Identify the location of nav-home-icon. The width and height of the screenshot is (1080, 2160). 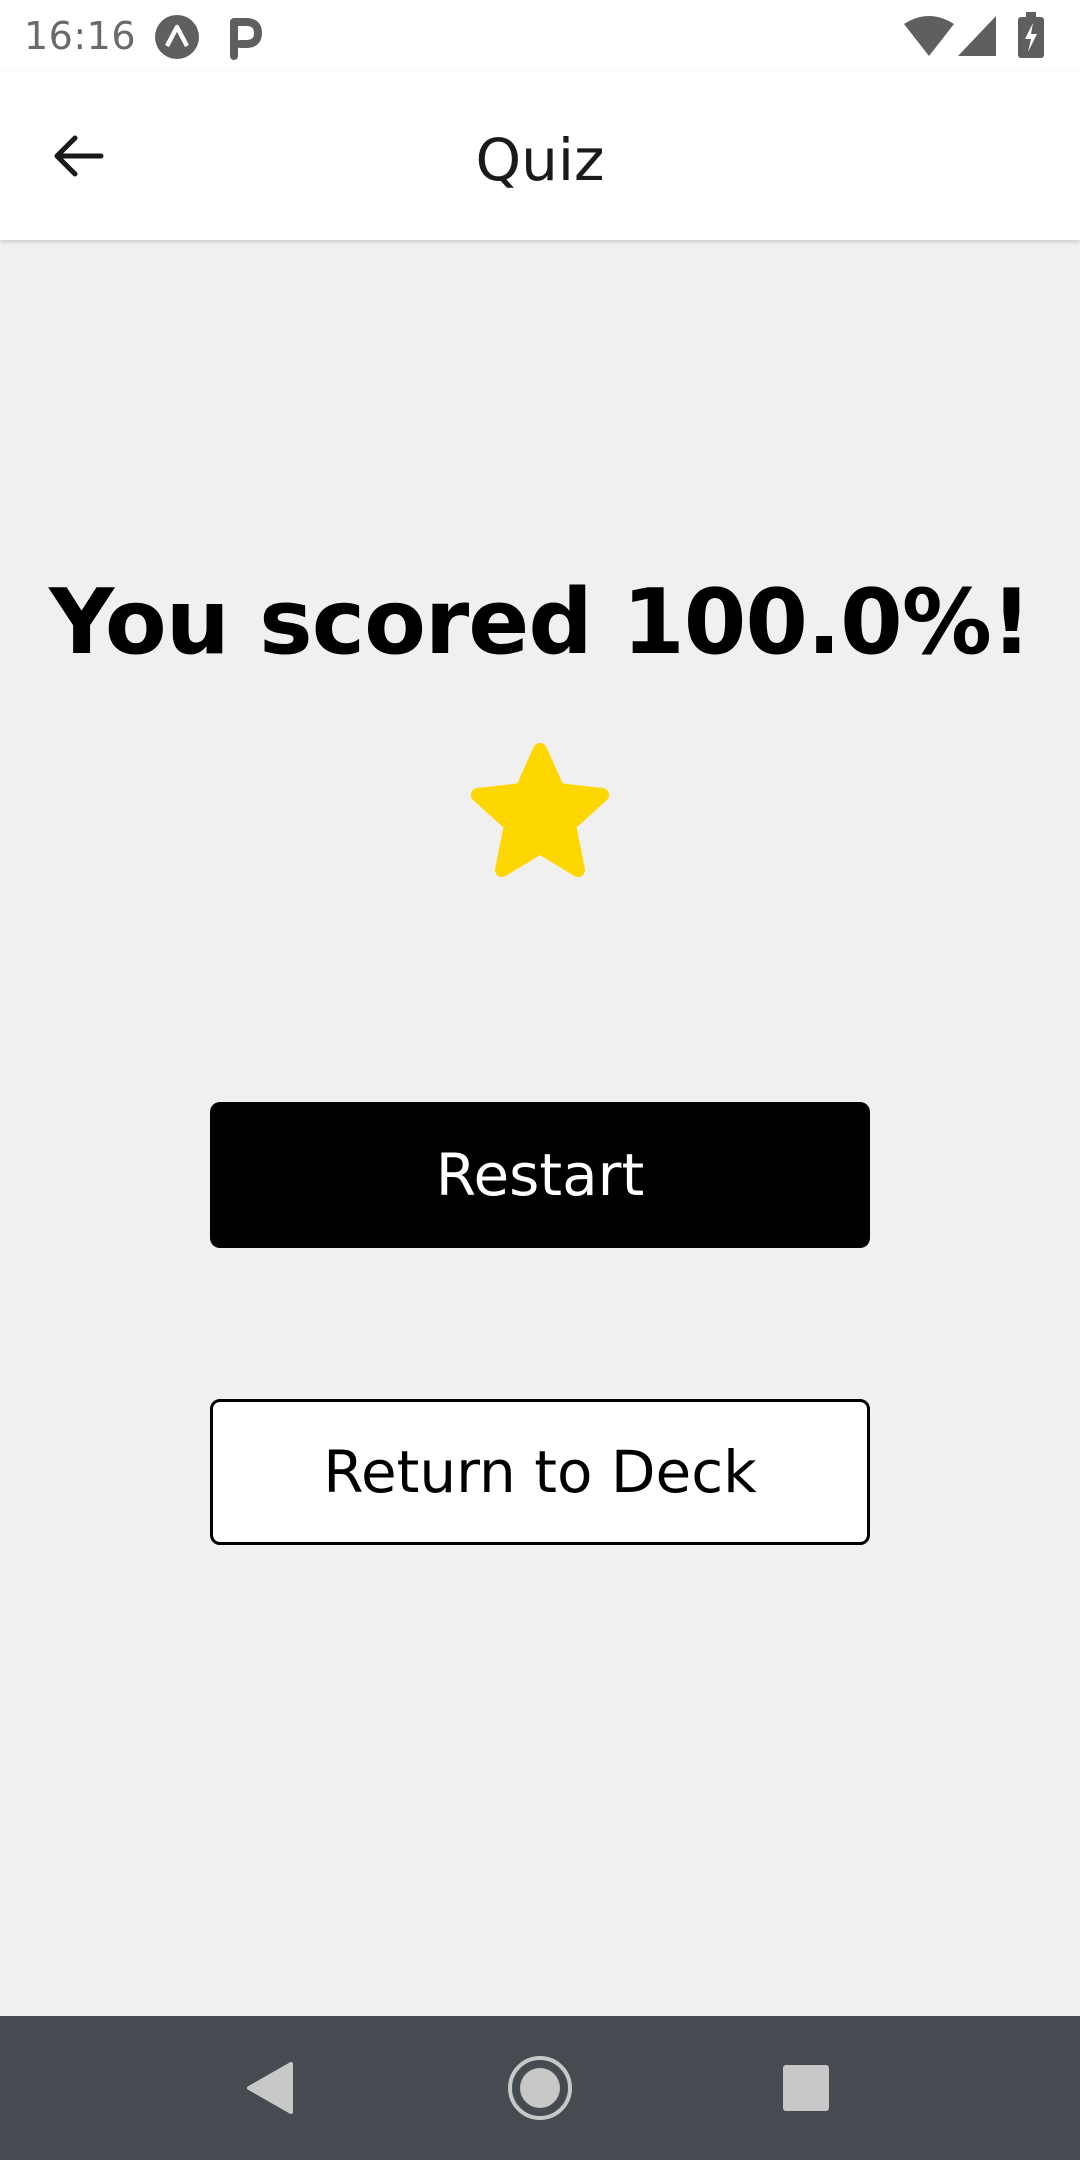
(540, 2088).